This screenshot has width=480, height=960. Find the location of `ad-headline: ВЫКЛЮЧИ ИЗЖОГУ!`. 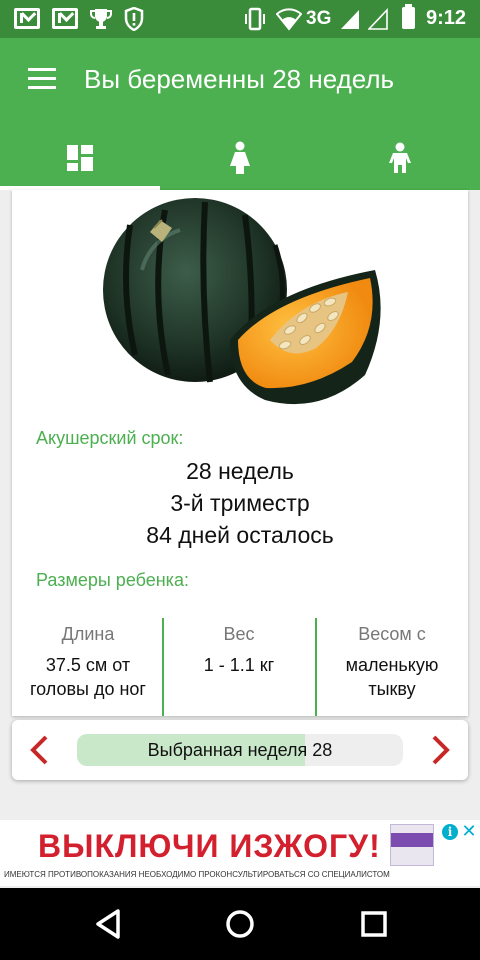

ad-headline: ВЫКЛЮЧИ ИЗЖОГУ! is located at coordinates (209, 846).